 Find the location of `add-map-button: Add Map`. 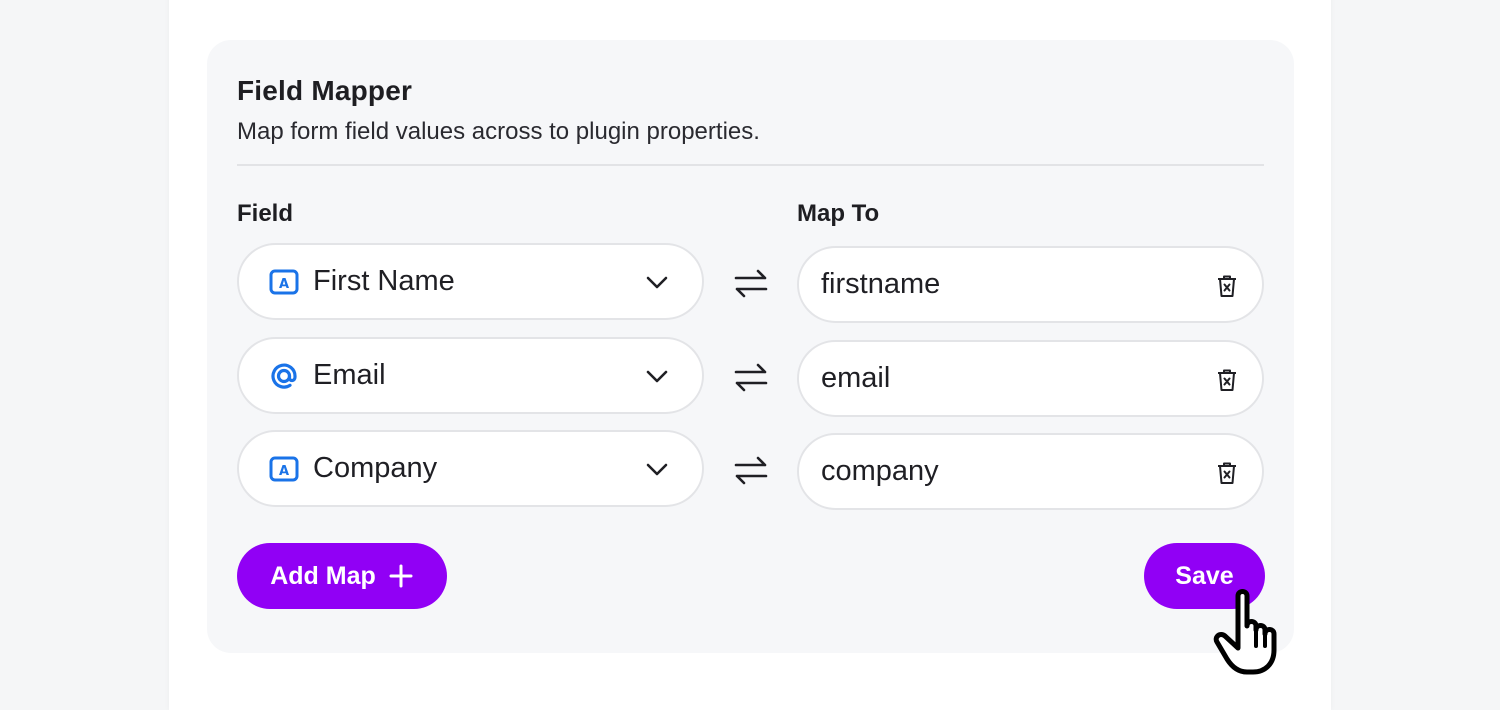

add-map-button: Add Map is located at coordinates (342, 576).